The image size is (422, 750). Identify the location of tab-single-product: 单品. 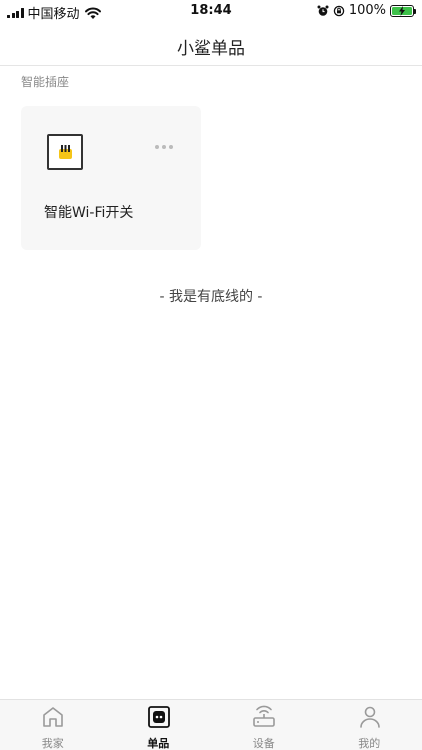
(159, 725).